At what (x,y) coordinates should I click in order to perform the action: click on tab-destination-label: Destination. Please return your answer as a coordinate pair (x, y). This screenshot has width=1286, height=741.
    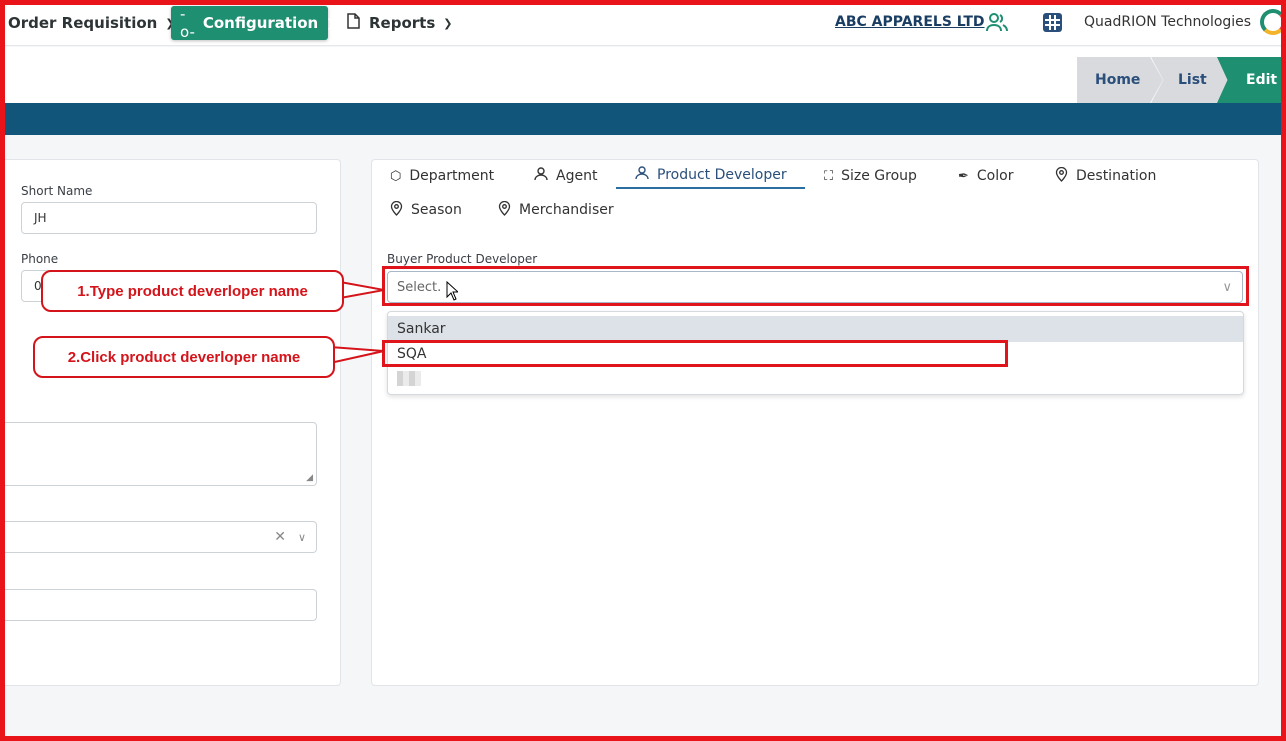
    Looking at the image, I should click on (1116, 176).